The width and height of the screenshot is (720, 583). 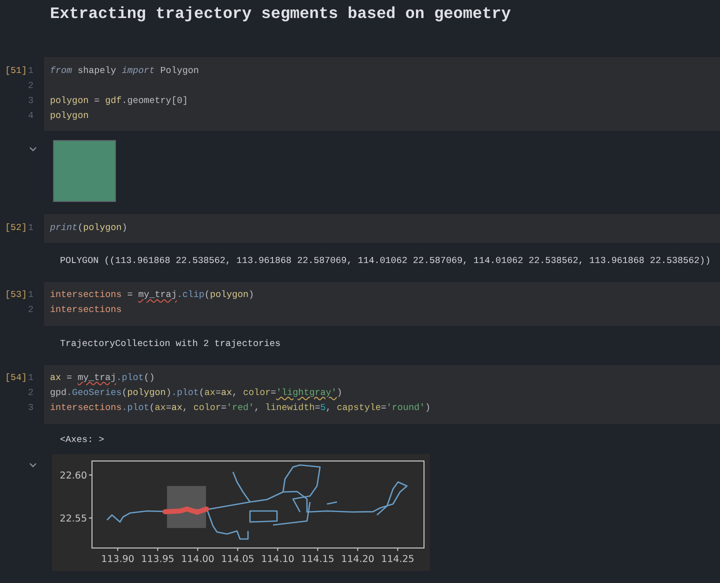 What do you see at coordinates (280, 13) in the screenshot?
I see `notebook-heading: Extracting trajectory segments based on geometry` at bounding box center [280, 13].